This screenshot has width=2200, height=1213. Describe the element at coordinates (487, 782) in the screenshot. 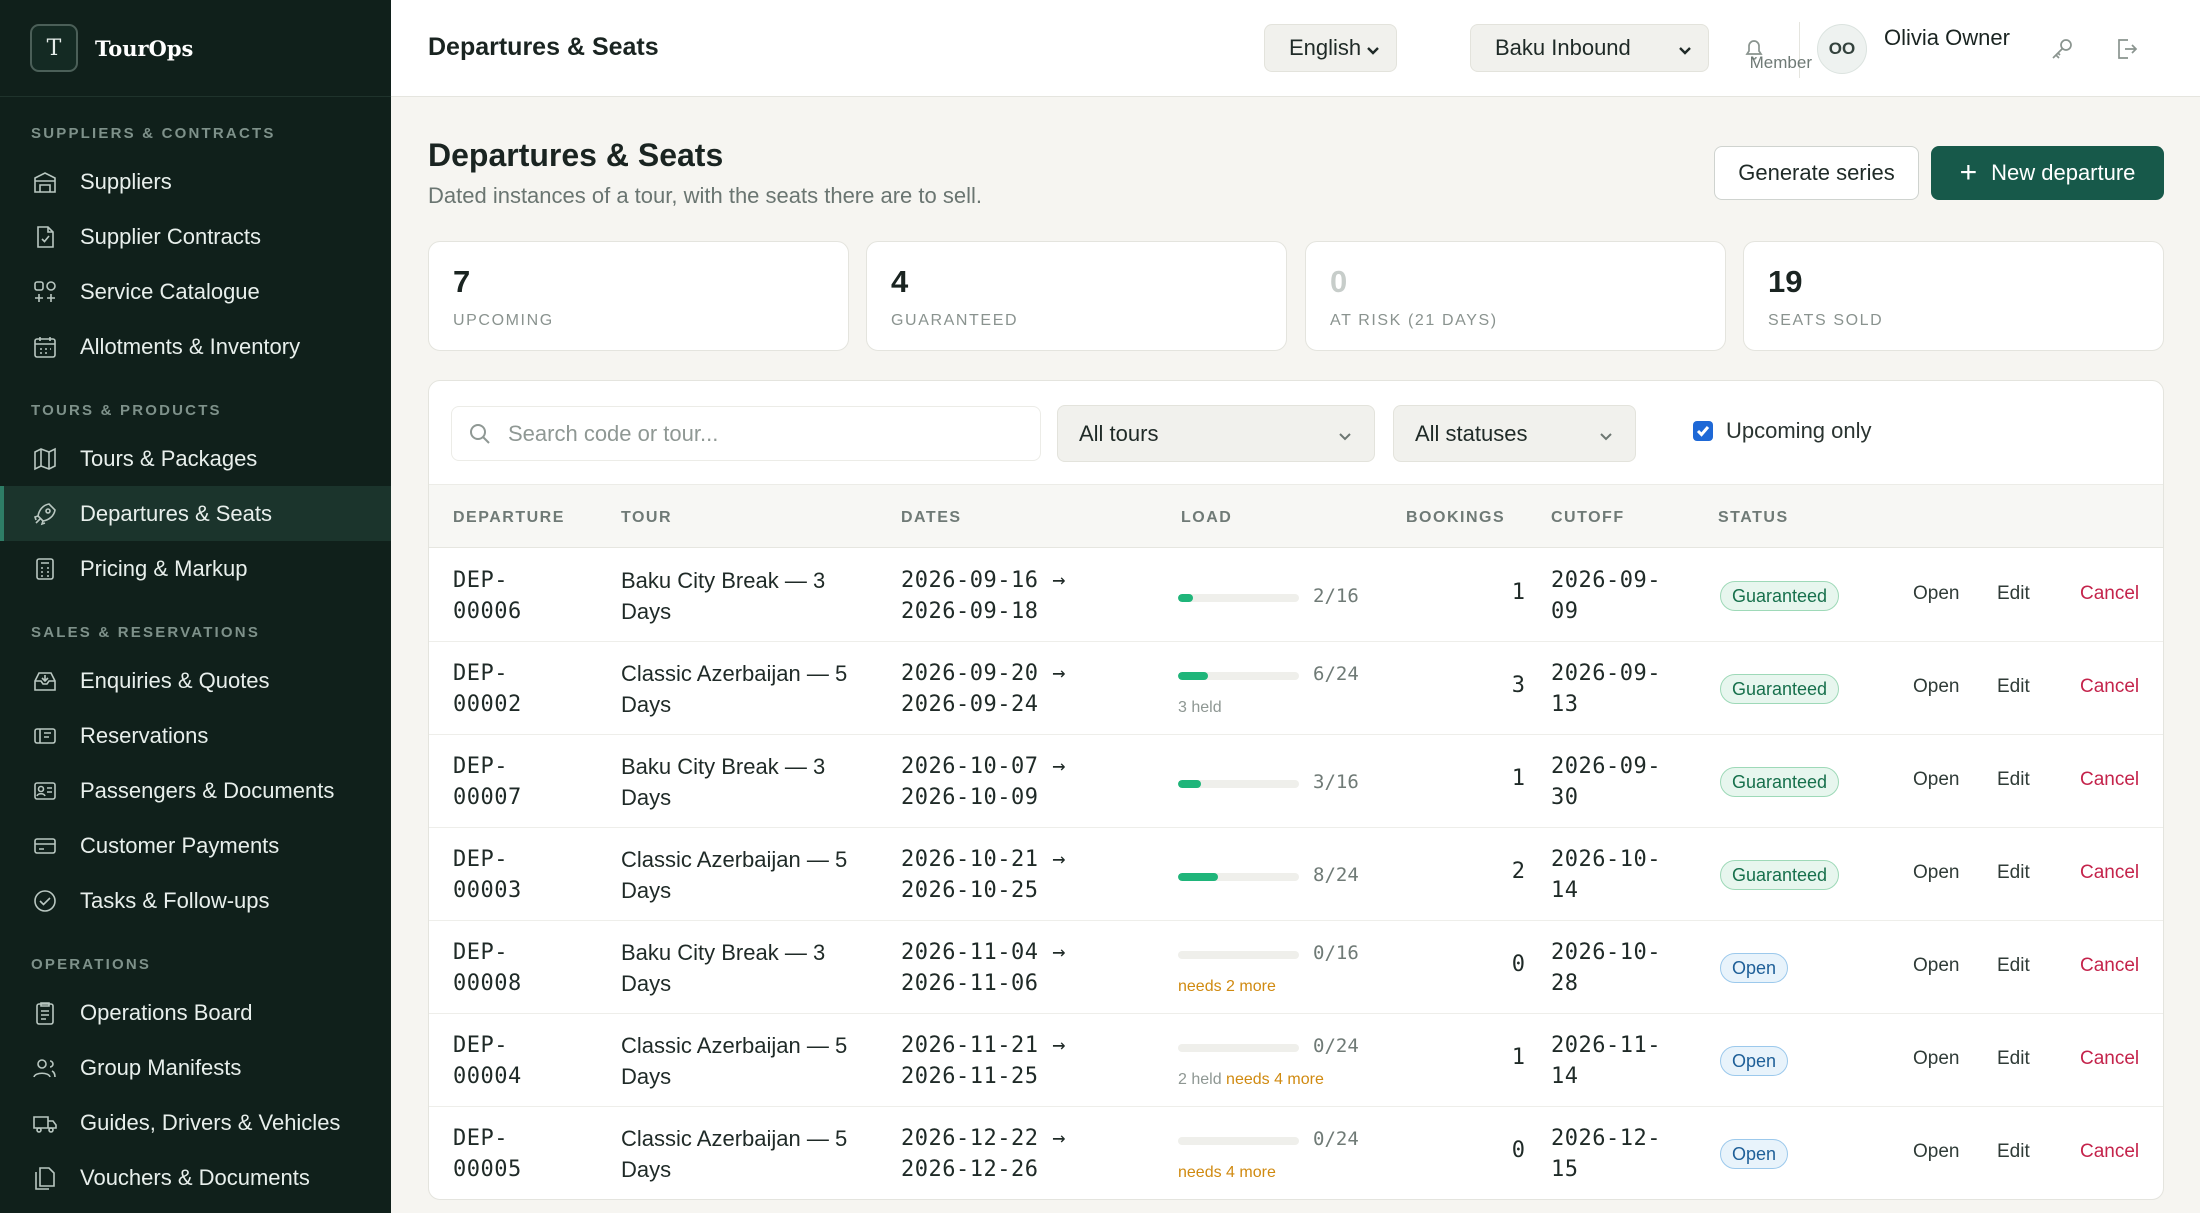

I see `departure-code: DEP- 00007` at that location.